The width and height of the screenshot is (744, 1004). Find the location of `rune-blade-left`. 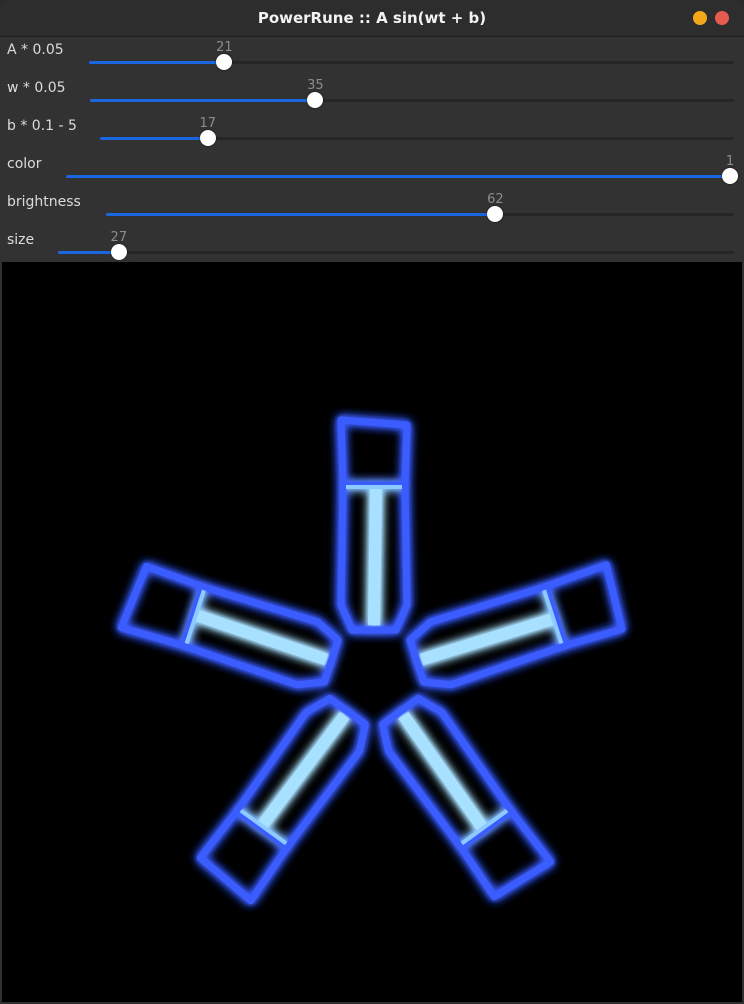

rune-blade-left is located at coordinates (231, 629).